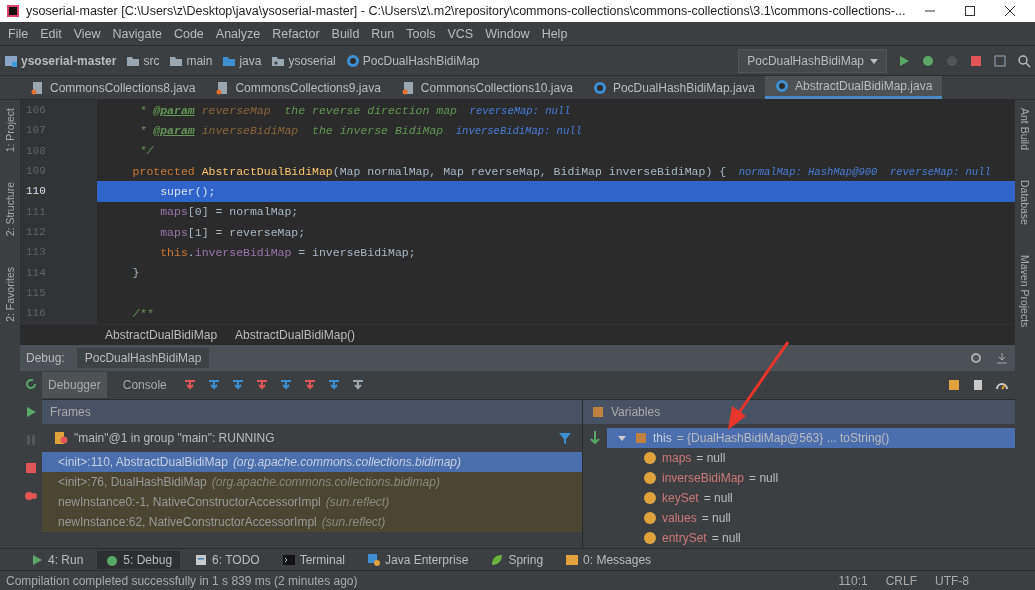 The width and height of the screenshot is (1035, 590). I want to click on editor-tab: CommonsCollections9.java, so click(298, 87).